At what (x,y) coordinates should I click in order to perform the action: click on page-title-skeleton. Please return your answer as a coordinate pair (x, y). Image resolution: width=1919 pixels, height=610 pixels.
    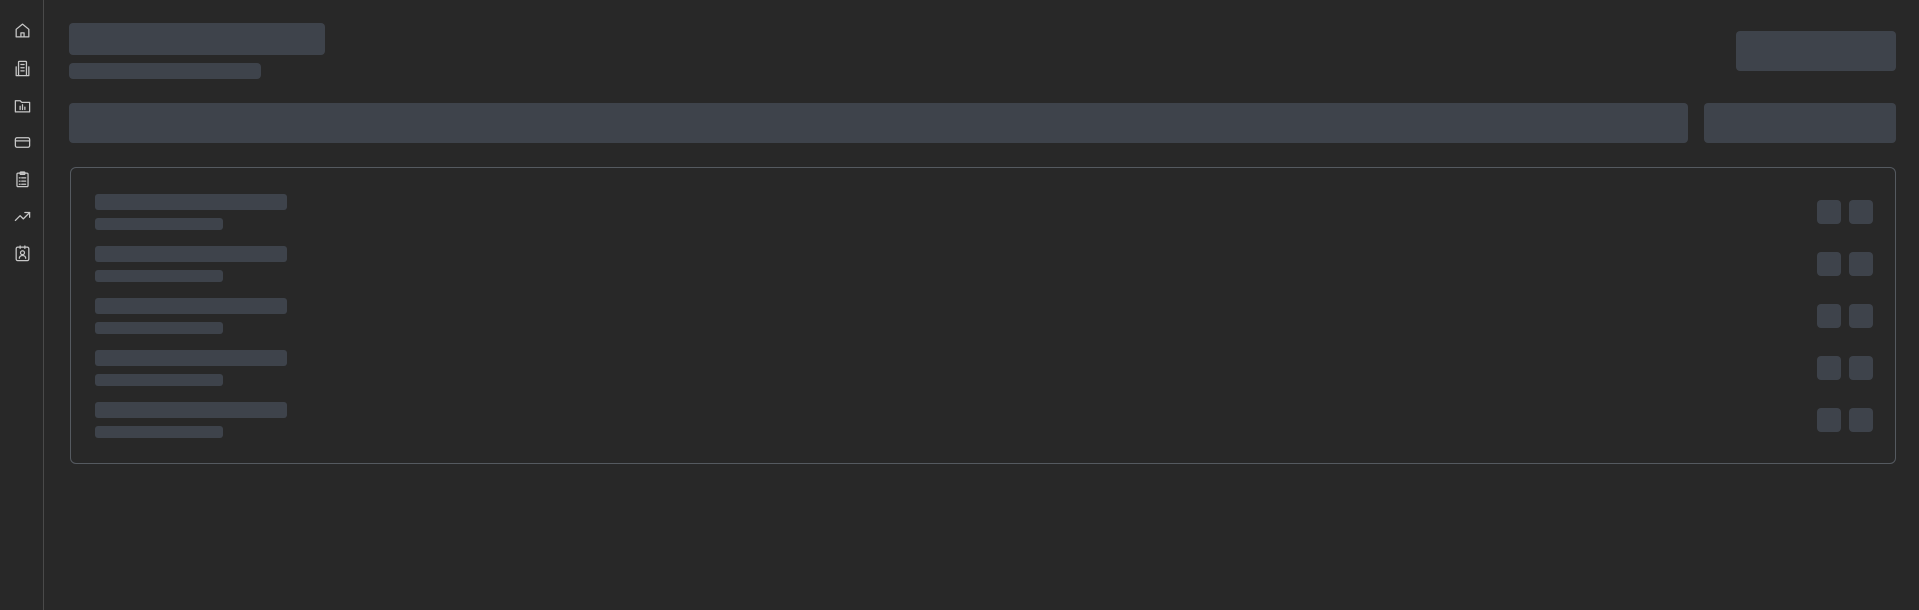
    Looking at the image, I should click on (197, 39).